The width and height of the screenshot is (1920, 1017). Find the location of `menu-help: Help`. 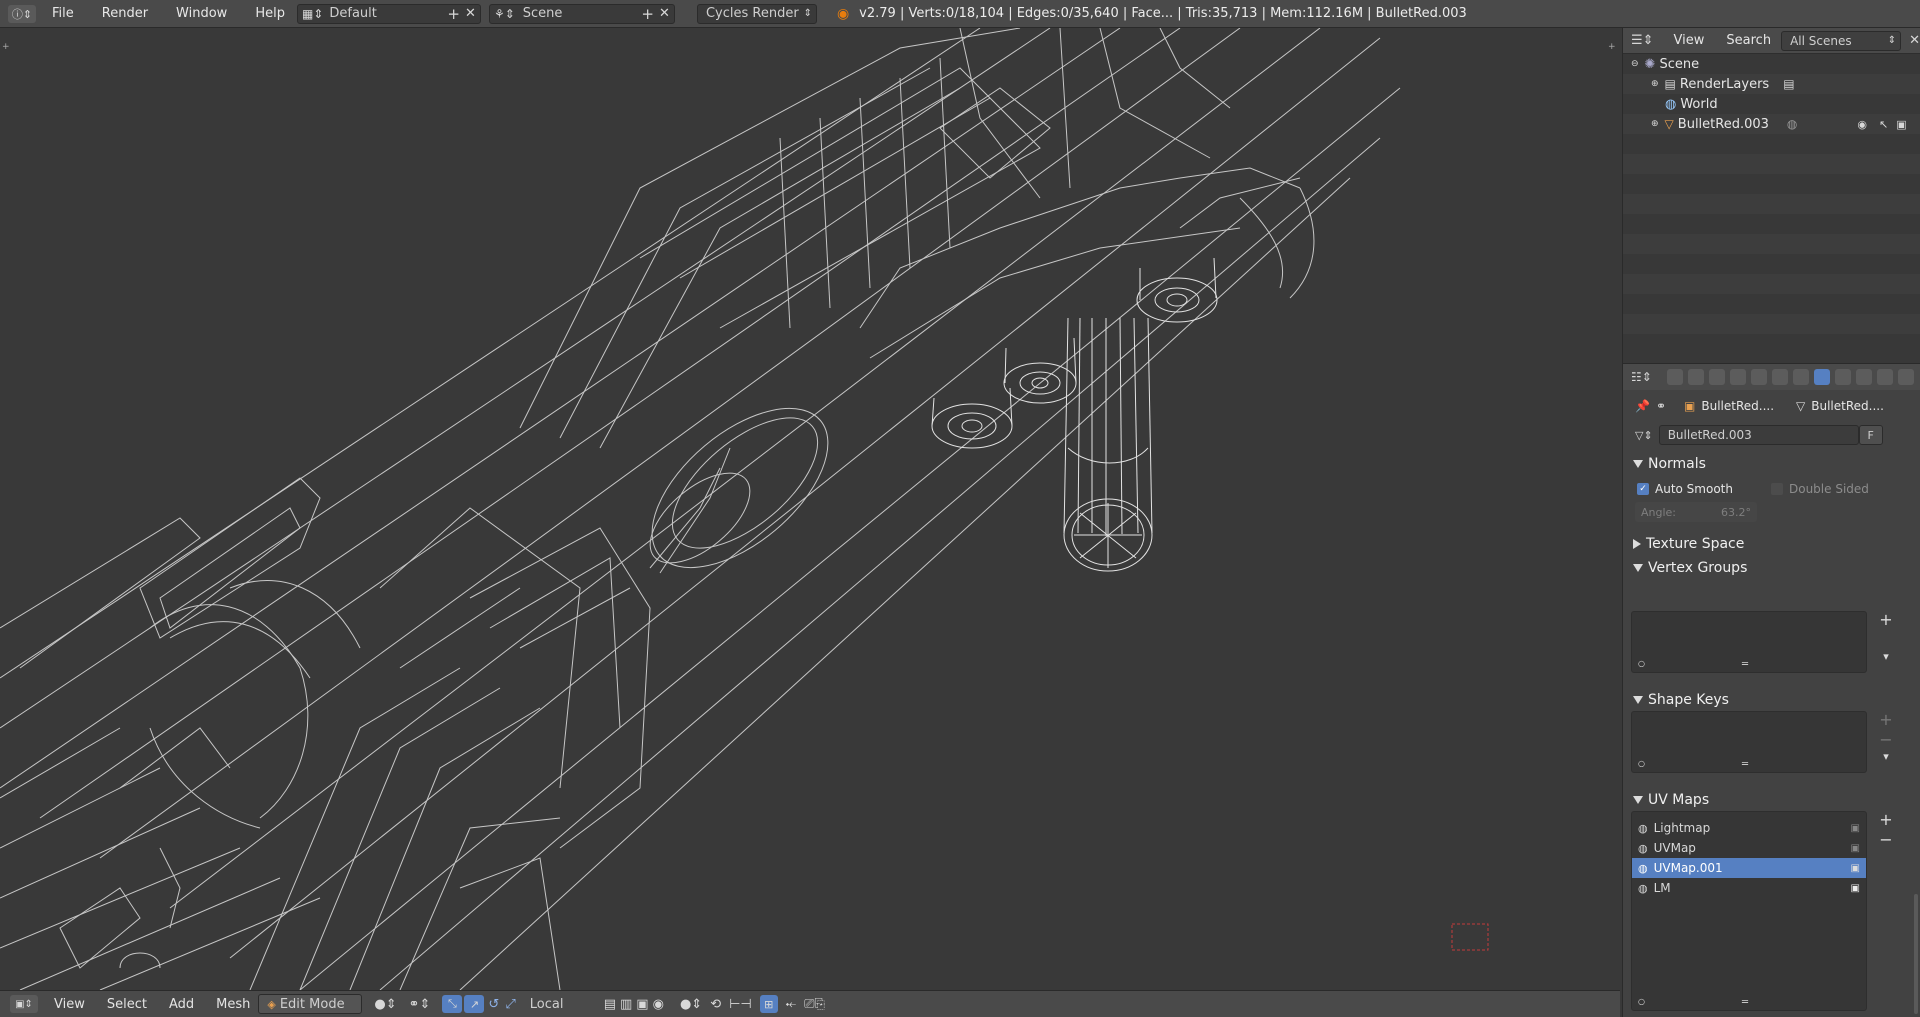

menu-help: Help is located at coordinates (270, 13).